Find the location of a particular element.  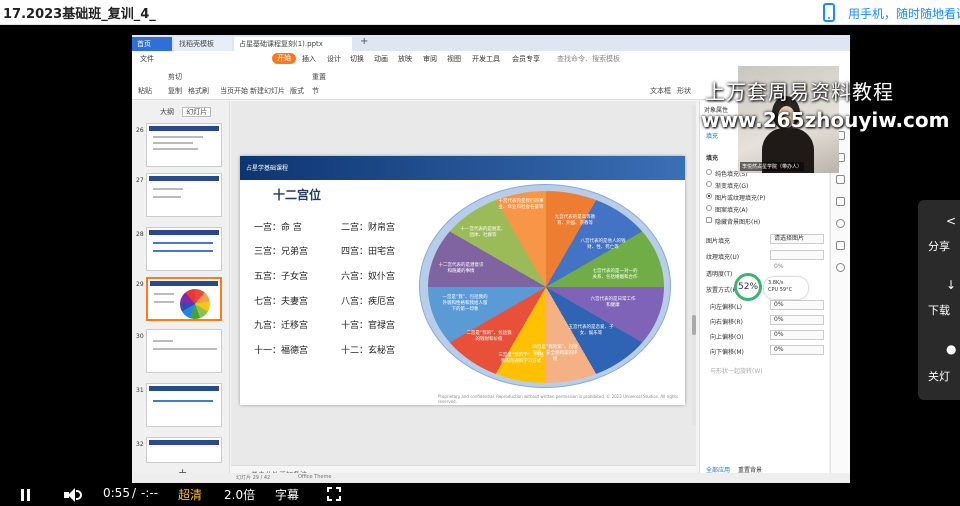

option-label: 图片或纹理填充(P) is located at coordinates (740, 198).